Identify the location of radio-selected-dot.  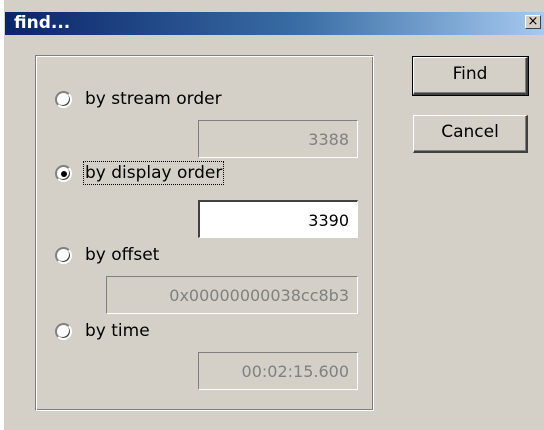
(64, 173).